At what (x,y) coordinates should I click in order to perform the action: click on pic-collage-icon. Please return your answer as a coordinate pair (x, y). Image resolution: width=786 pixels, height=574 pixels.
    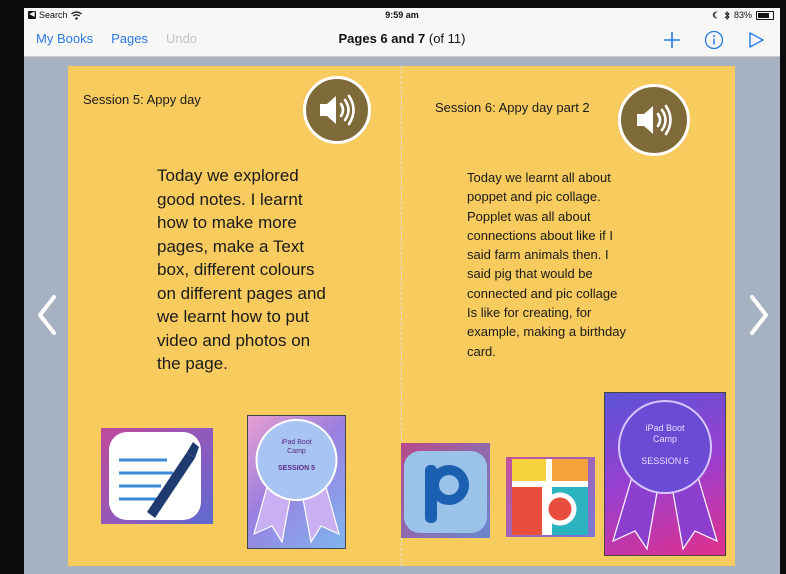
    Looking at the image, I should click on (550, 497).